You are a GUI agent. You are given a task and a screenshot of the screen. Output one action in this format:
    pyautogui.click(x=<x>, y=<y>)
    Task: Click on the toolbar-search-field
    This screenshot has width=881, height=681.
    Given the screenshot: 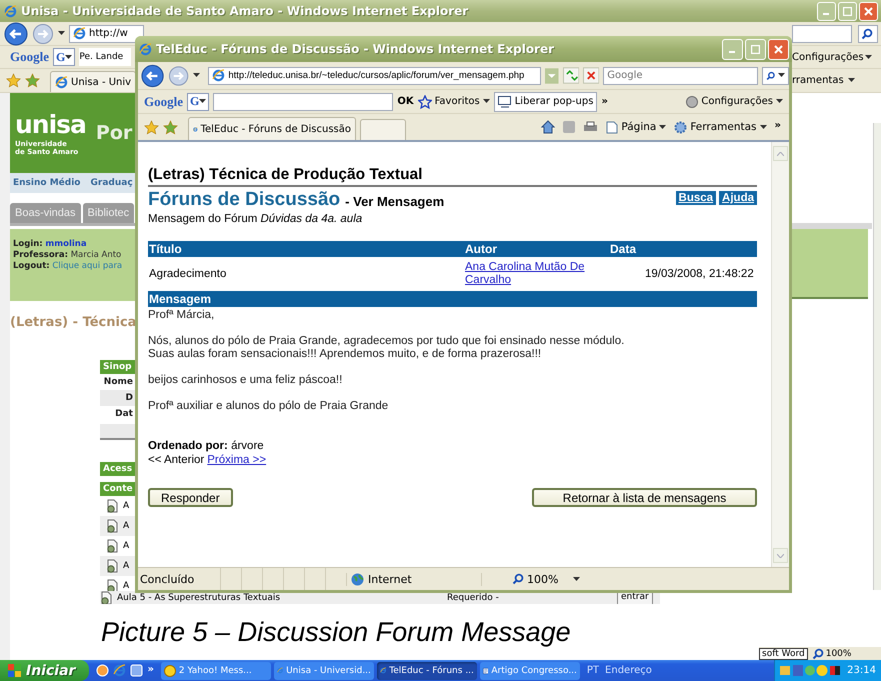 What is the action you would take?
    pyautogui.click(x=303, y=101)
    